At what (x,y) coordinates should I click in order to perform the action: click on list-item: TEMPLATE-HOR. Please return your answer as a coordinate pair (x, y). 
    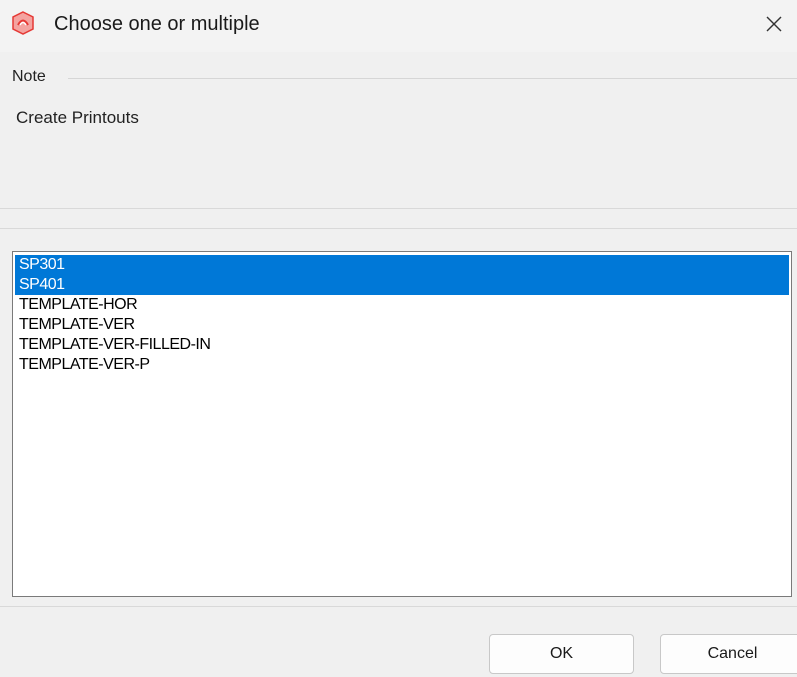
    Looking at the image, I should click on (402, 305).